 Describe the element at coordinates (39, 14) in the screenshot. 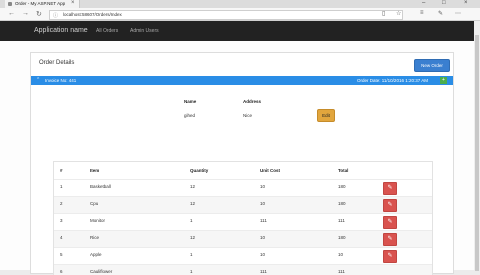

I see `refresh-icon: ↻` at that location.